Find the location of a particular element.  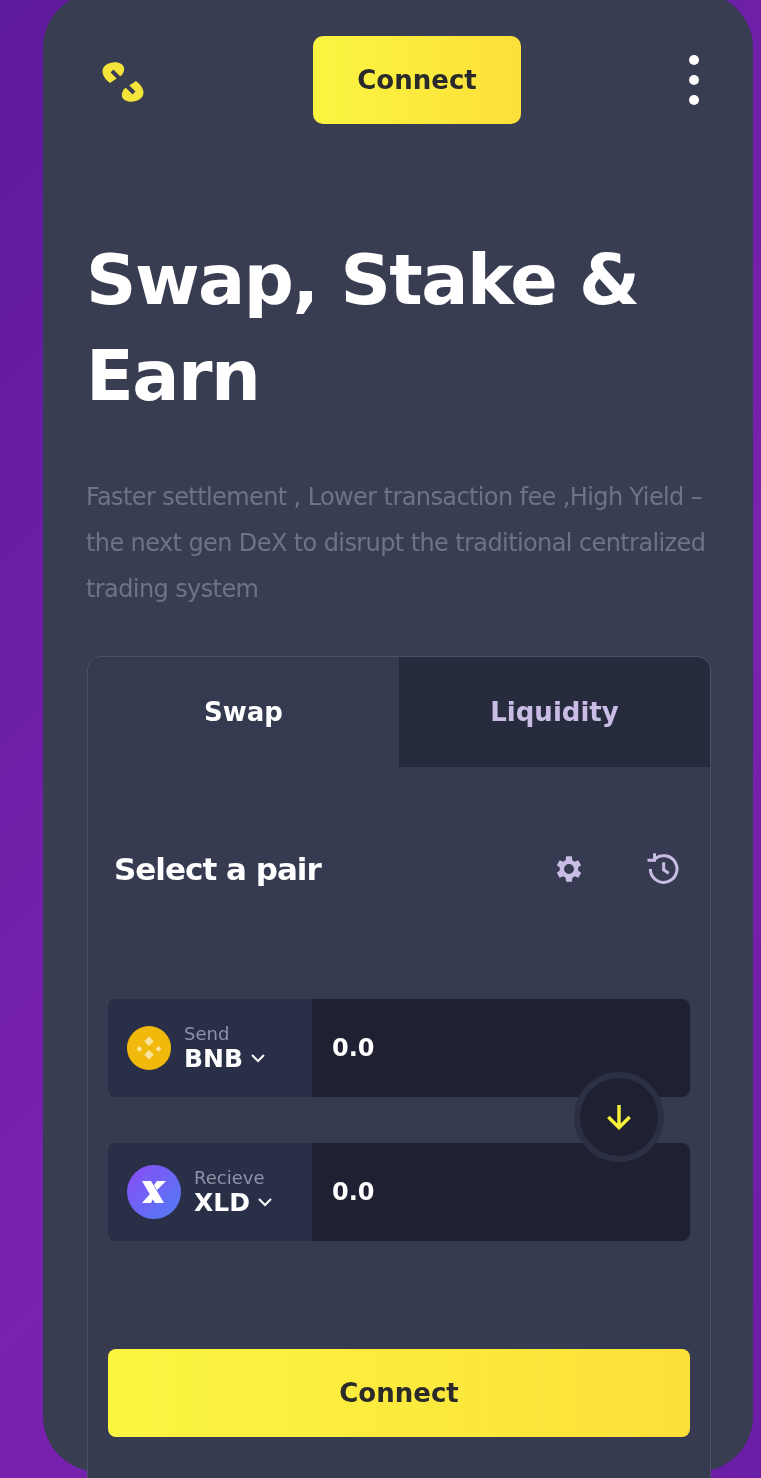

token-icon is located at coordinates (154, 1192).